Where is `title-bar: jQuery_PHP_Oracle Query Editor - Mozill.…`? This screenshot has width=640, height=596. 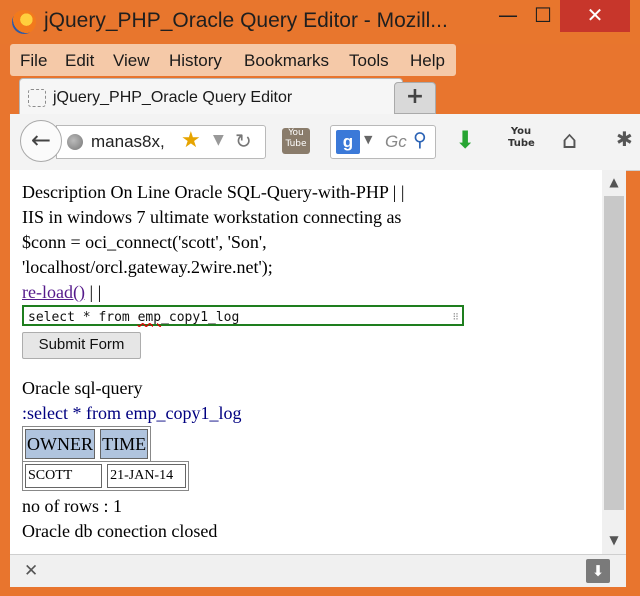
title-bar: jQuery_PHP_Oracle Query Editor - Mozill.… is located at coordinates (320, 22).